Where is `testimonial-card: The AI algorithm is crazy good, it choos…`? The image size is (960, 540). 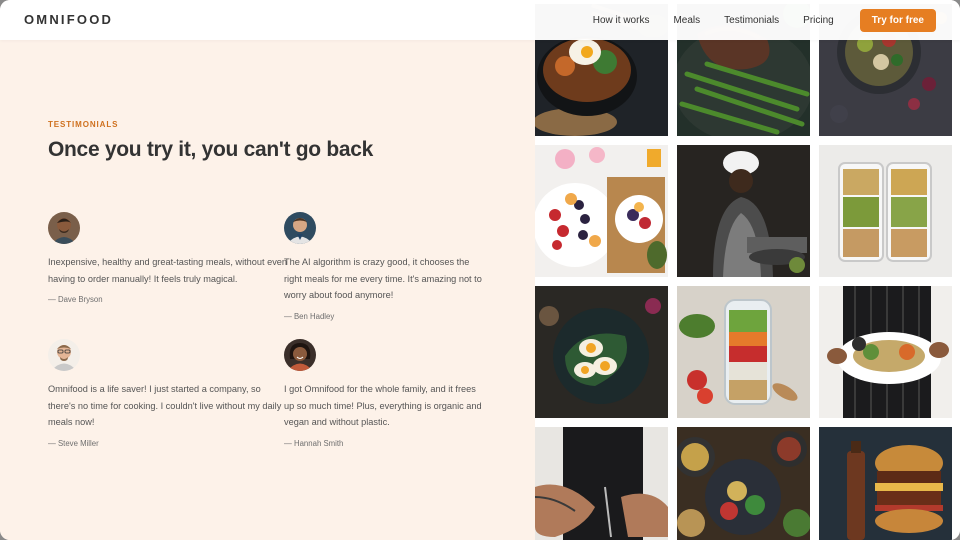
testimonial-card: The AI algorithm is crazy good, it choos… is located at coordinates (384, 266).